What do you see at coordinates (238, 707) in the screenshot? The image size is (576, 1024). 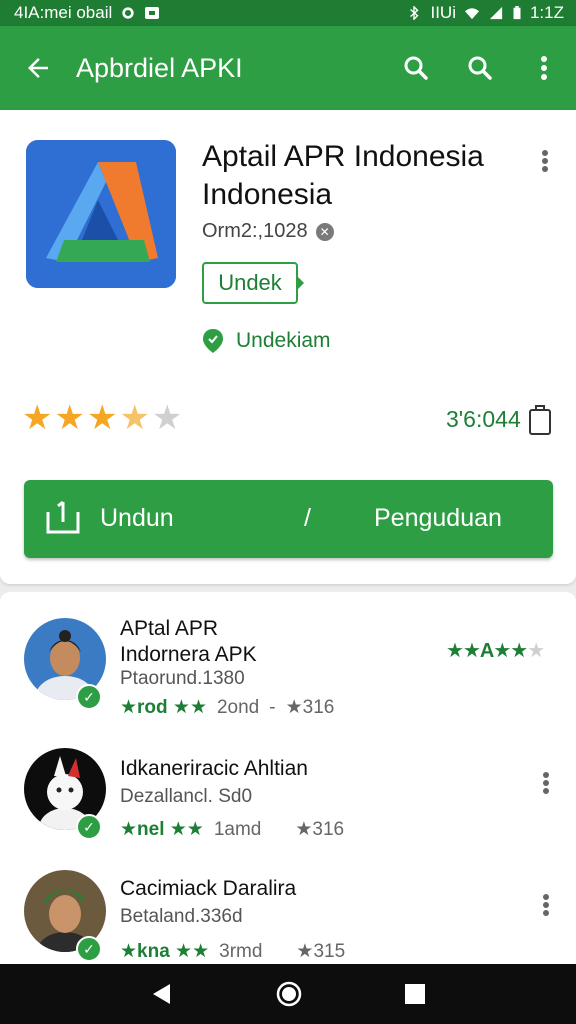 I see `review-date: 2ond` at bounding box center [238, 707].